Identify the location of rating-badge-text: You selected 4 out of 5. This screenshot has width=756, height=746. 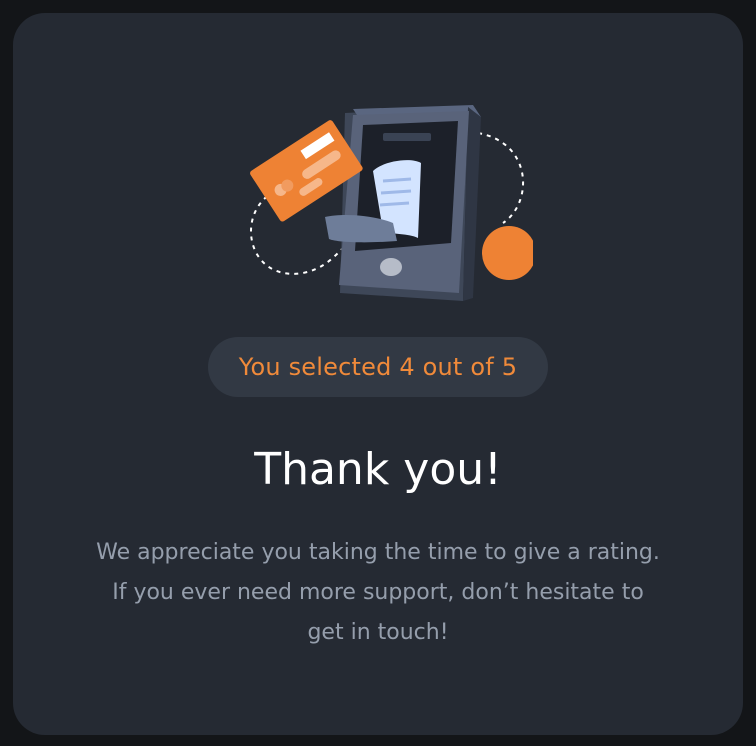
(378, 367).